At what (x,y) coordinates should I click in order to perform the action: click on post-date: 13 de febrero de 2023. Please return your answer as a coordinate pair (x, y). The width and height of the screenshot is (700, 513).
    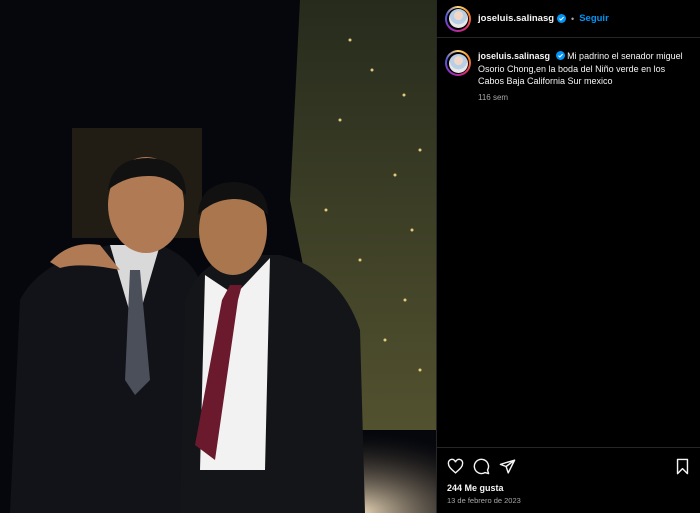
    Looking at the image, I should click on (484, 500).